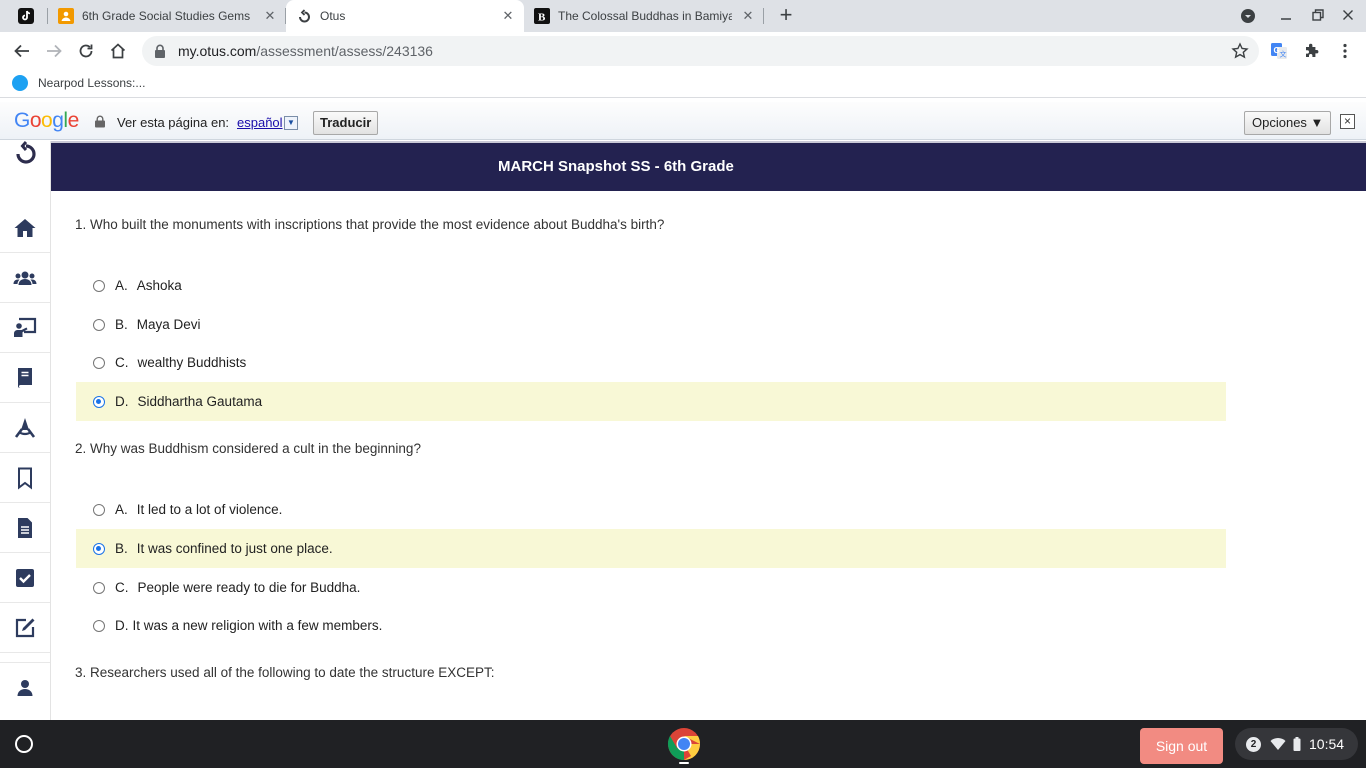 The width and height of the screenshot is (1366, 768). Describe the element at coordinates (25, 159) in the screenshot. I see `otus-logo-icon` at that location.